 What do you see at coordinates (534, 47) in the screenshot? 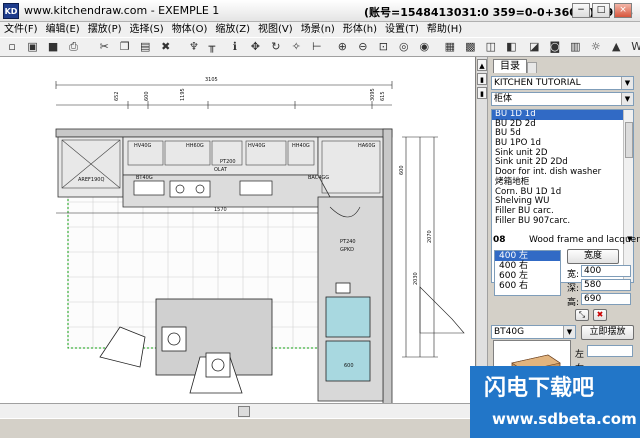
I see `cube-icon: ◪` at bounding box center [534, 47].